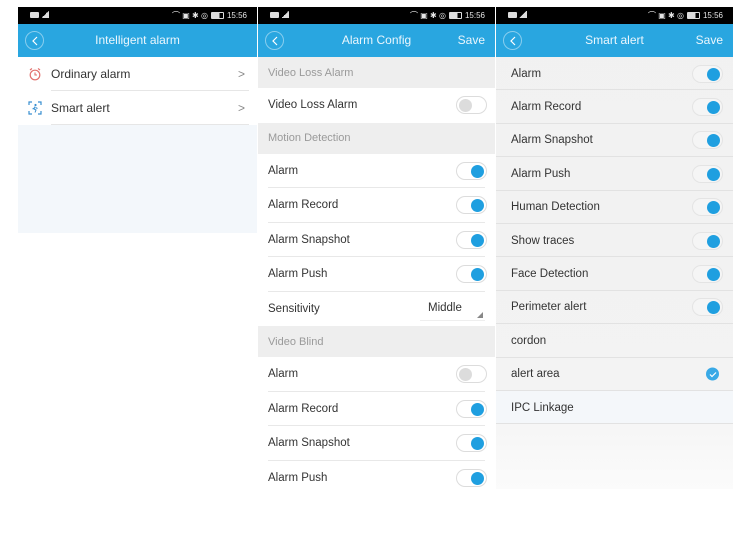 The image size is (750, 556). Describe the element at coordinates (614, 341) in the screenshot. I see `setting-row-cordon: cordon` at that location.